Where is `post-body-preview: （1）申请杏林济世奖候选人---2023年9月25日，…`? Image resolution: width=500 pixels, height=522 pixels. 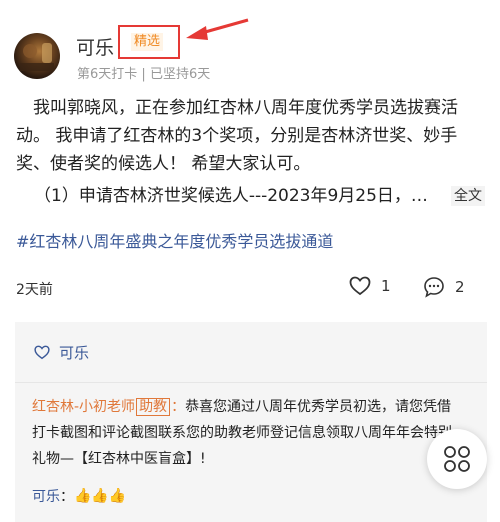
post-body-preview: （1）申请杏林济世奖候选人---2023年9月25日，… is located at coordinates (231, 196).